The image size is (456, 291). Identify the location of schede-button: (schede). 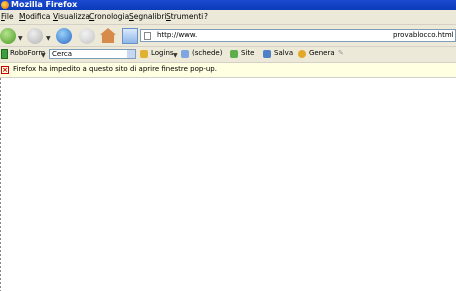
(207, 53).